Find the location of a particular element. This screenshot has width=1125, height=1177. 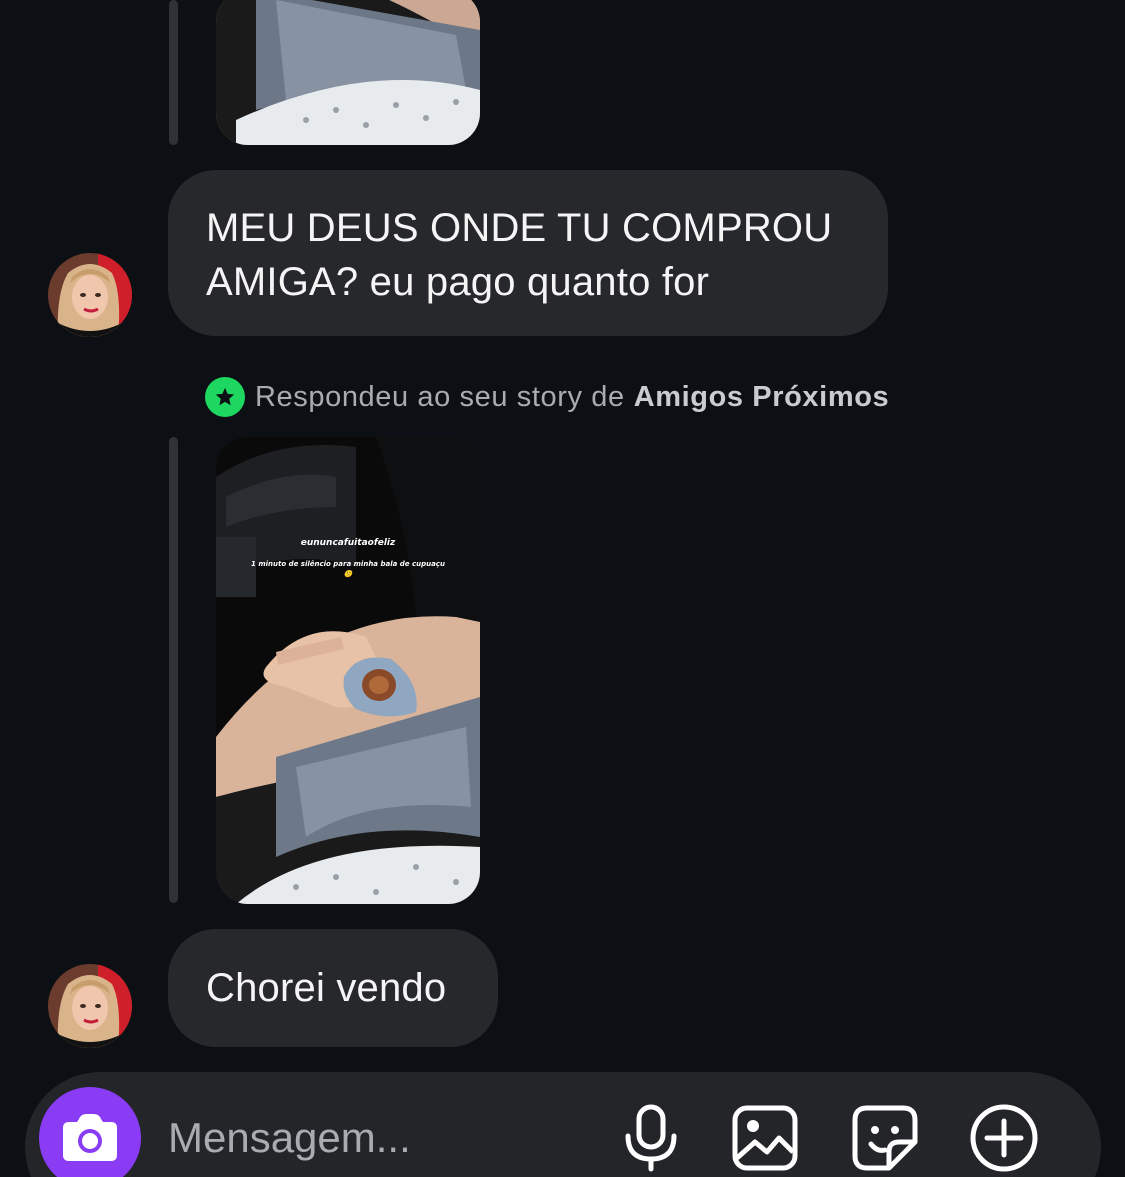

story-reply-prefix: Respondeu ao seu story de is located at coordinates (440, 396).